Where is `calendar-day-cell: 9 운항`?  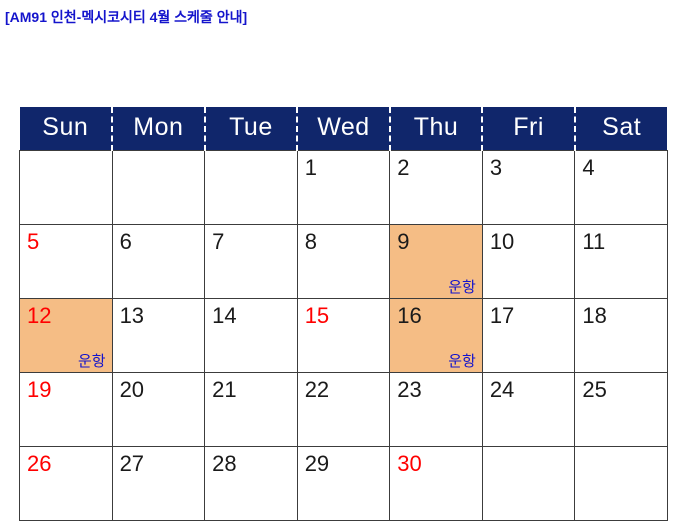 calendar-day-cell: 9 운항 is located at coordinates (436, 261).